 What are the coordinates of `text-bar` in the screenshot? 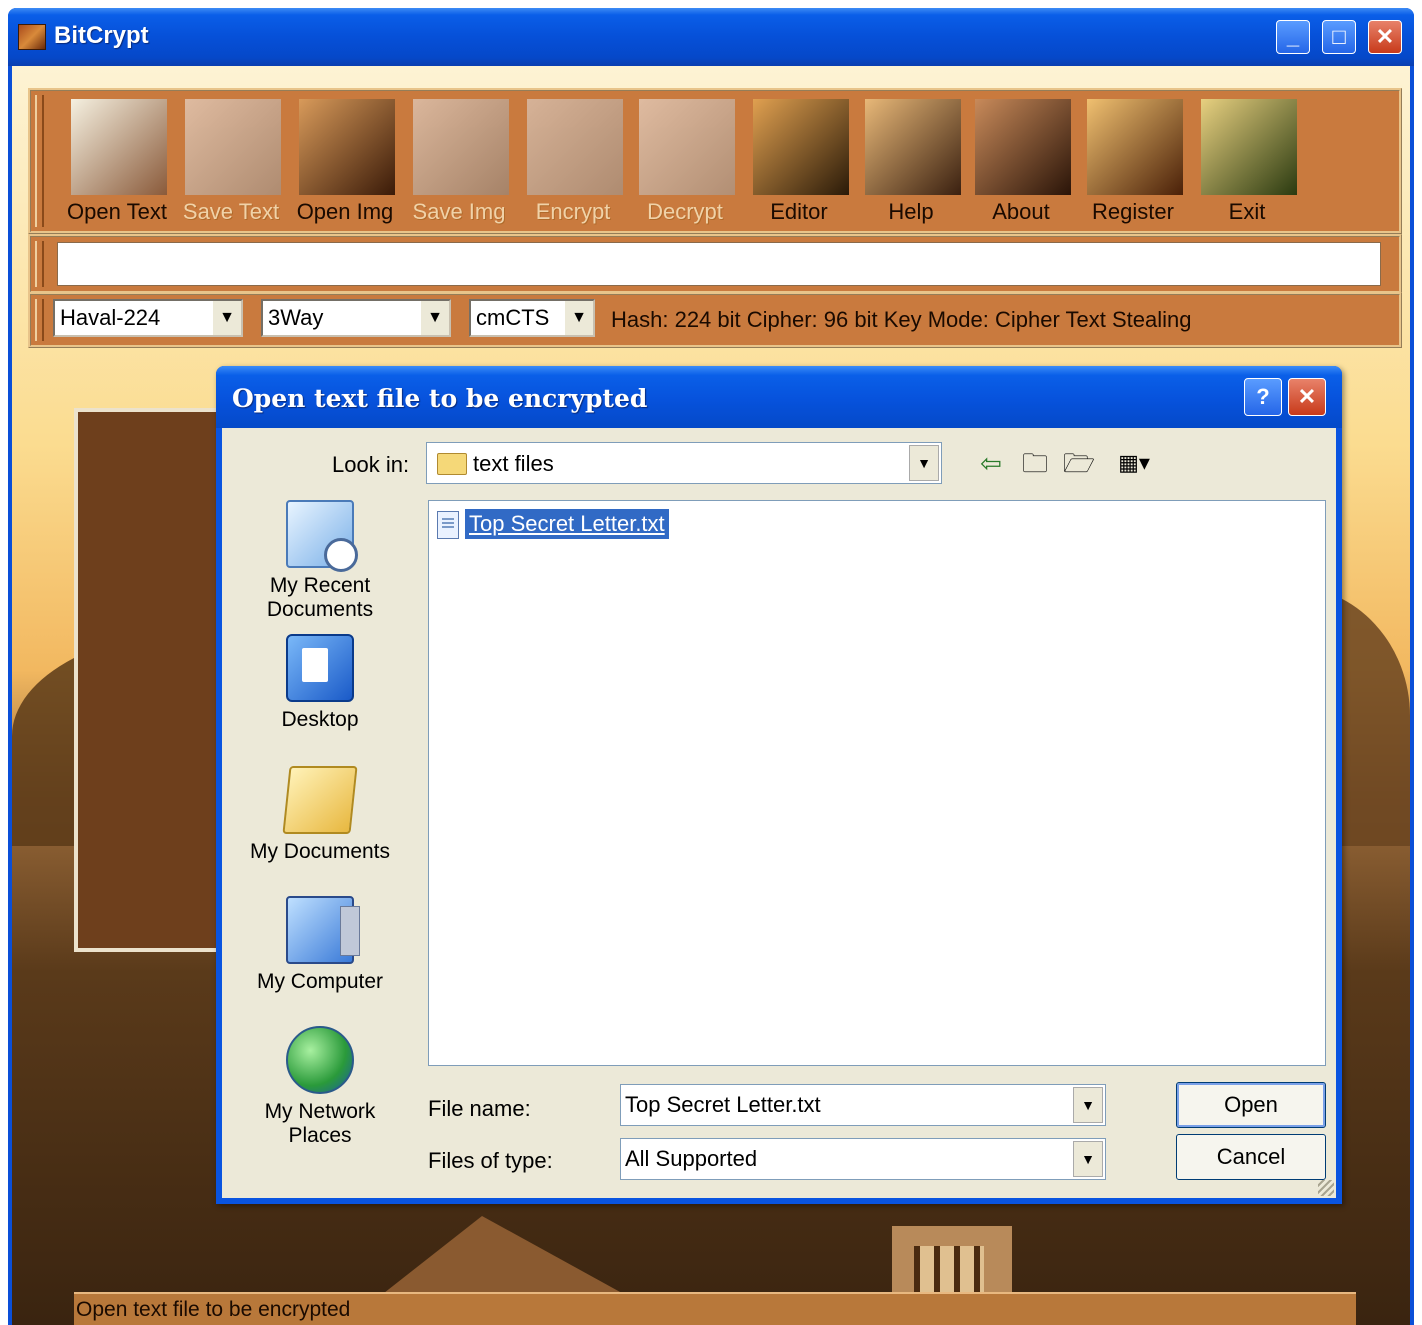 It's located at (715, 264).